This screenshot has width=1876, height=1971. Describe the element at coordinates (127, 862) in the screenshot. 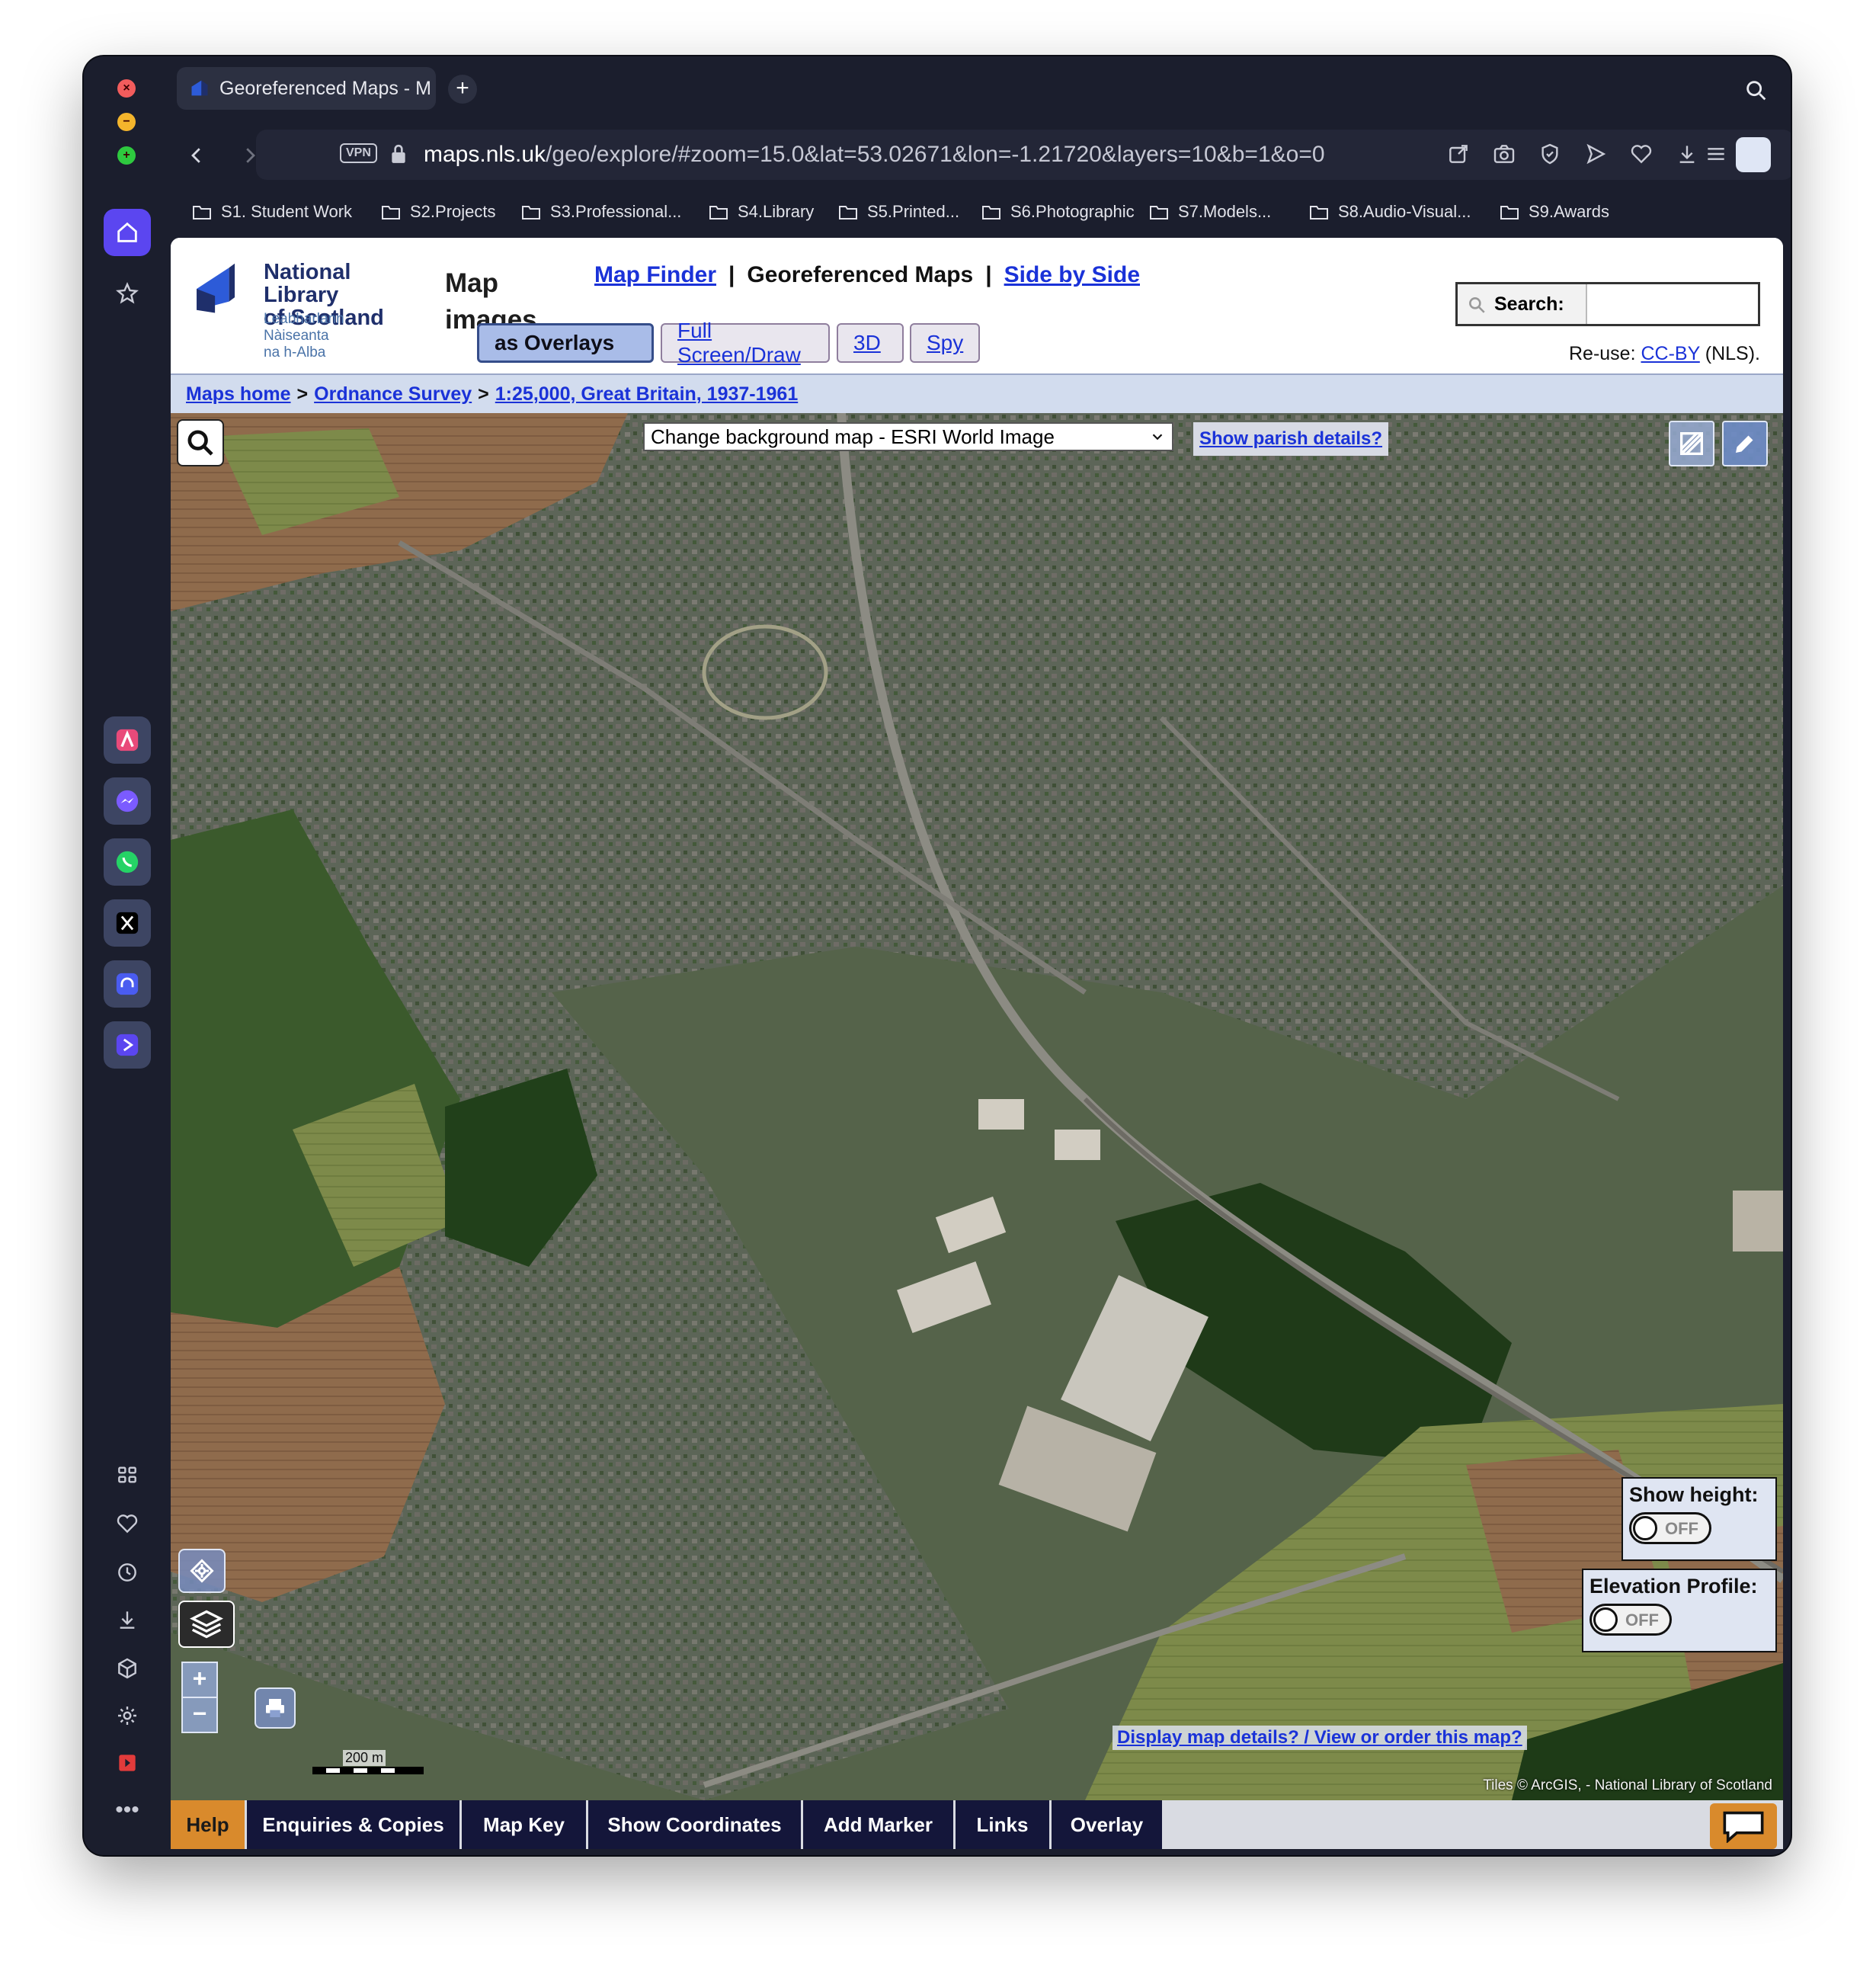

I see `whatsapp-icon` at that location.